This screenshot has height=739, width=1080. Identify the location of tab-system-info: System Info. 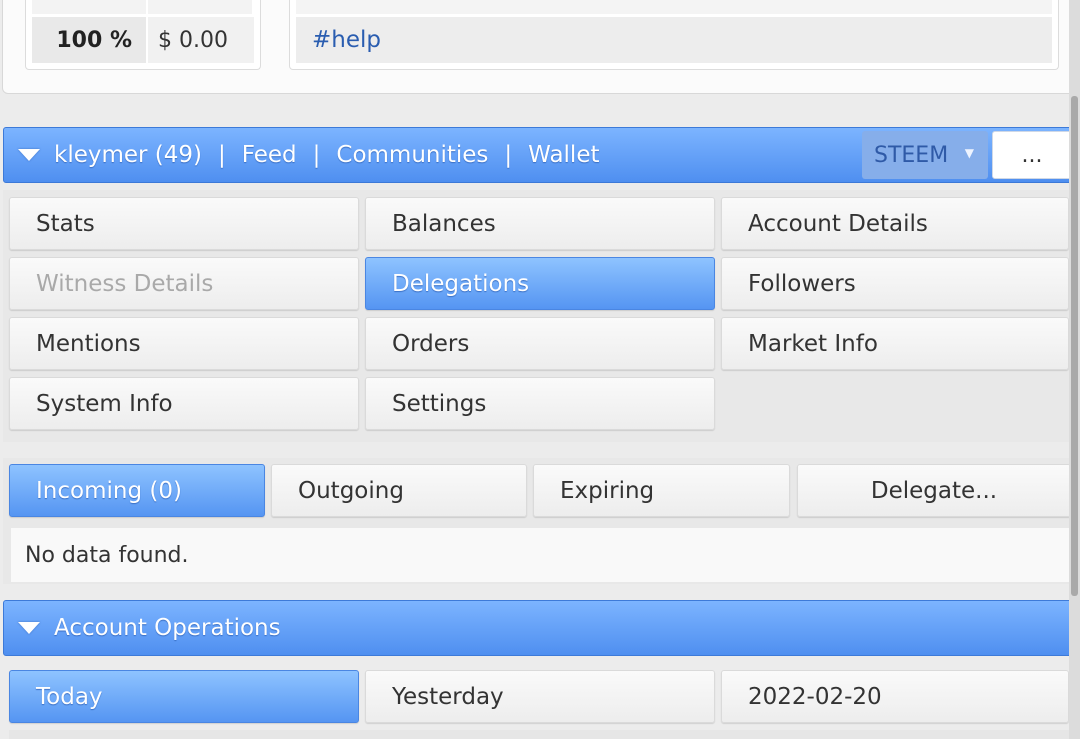
(184, 403).